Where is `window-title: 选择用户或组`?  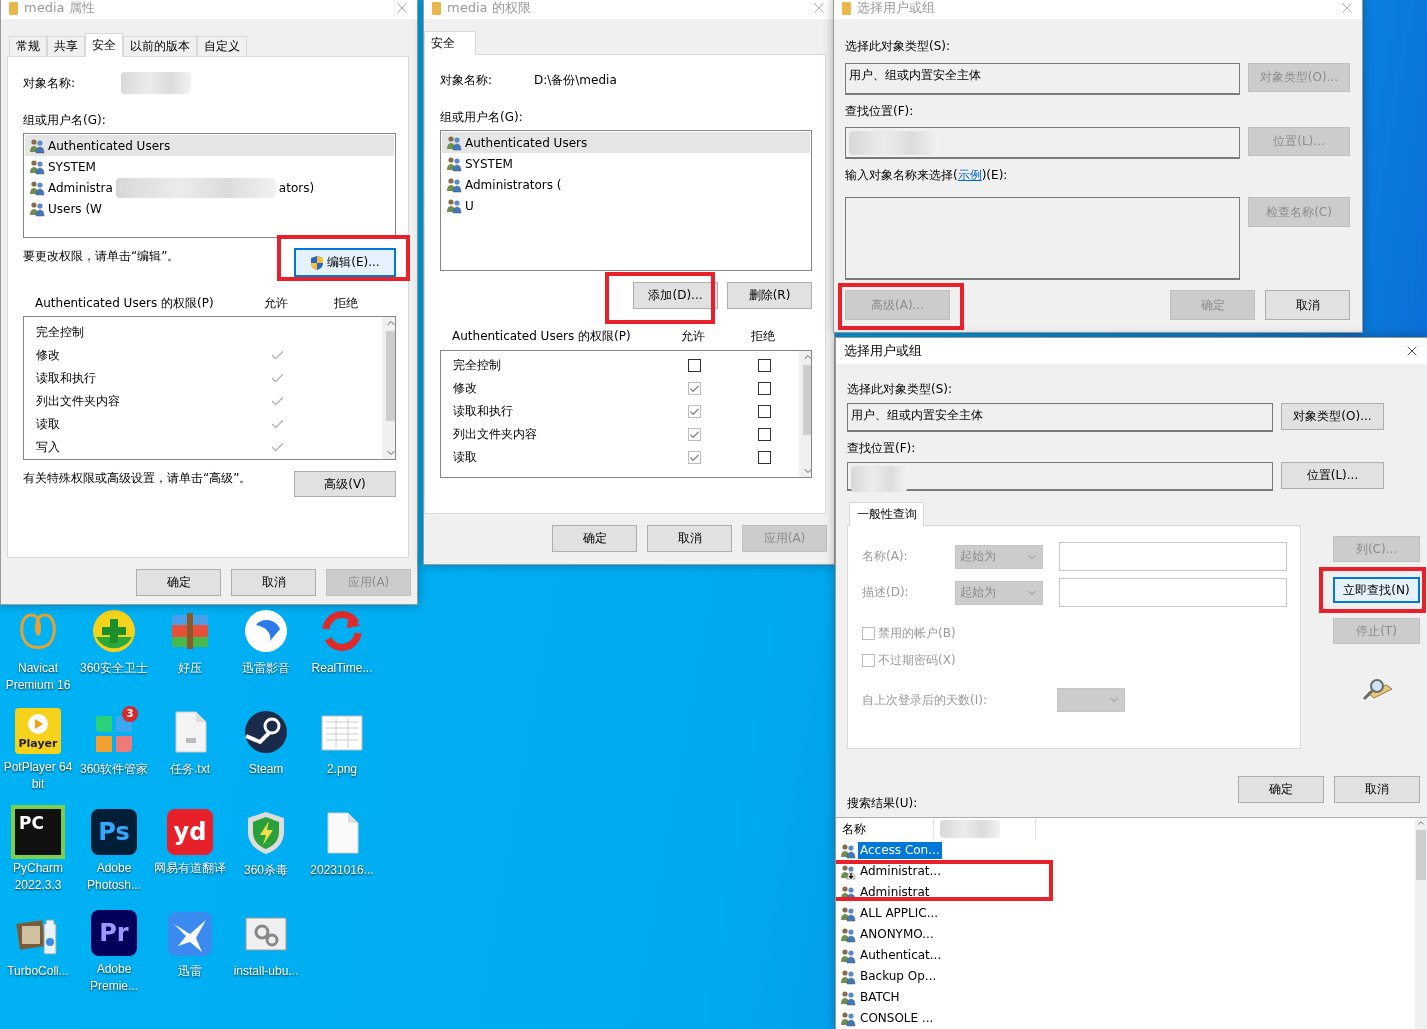 window-title: 选择用户或组 is located at coordinates (896, 8).